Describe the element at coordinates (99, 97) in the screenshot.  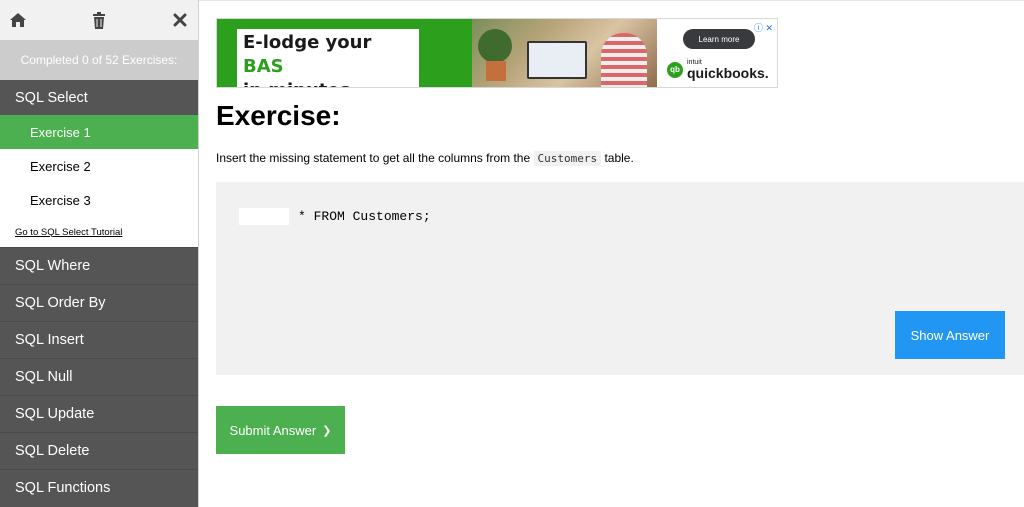
I see `section-sql-select: SQL Select` at that location.